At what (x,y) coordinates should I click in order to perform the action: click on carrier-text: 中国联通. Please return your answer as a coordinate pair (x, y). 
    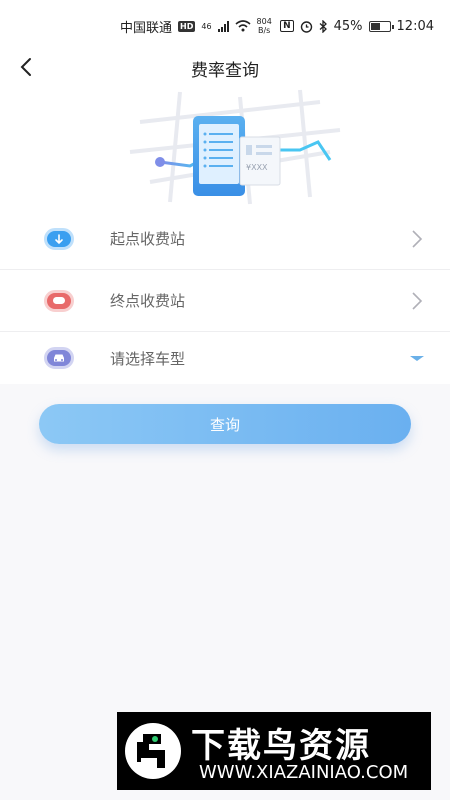
    Looking at the image, I should click on (146, 28).